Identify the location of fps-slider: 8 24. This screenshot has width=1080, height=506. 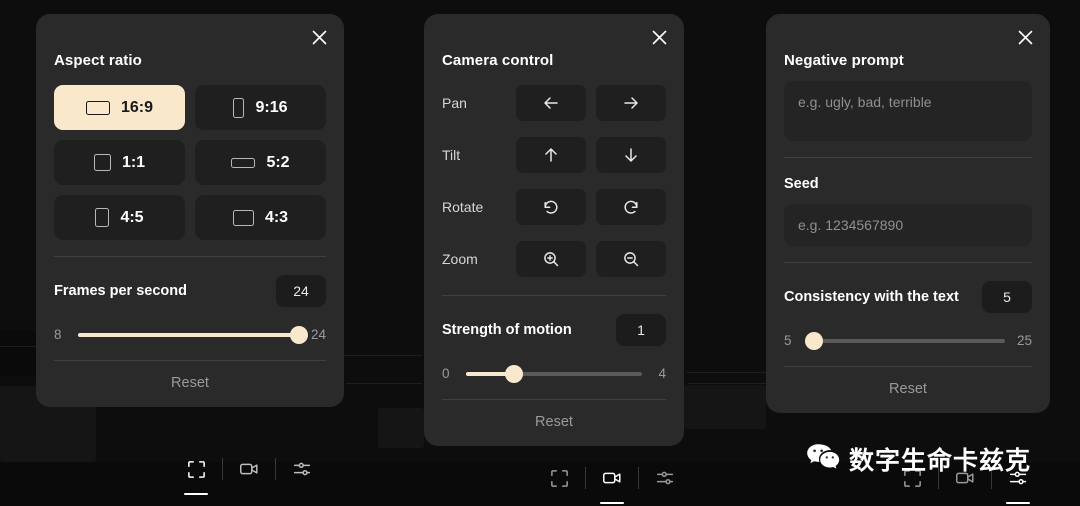
(190, 334).